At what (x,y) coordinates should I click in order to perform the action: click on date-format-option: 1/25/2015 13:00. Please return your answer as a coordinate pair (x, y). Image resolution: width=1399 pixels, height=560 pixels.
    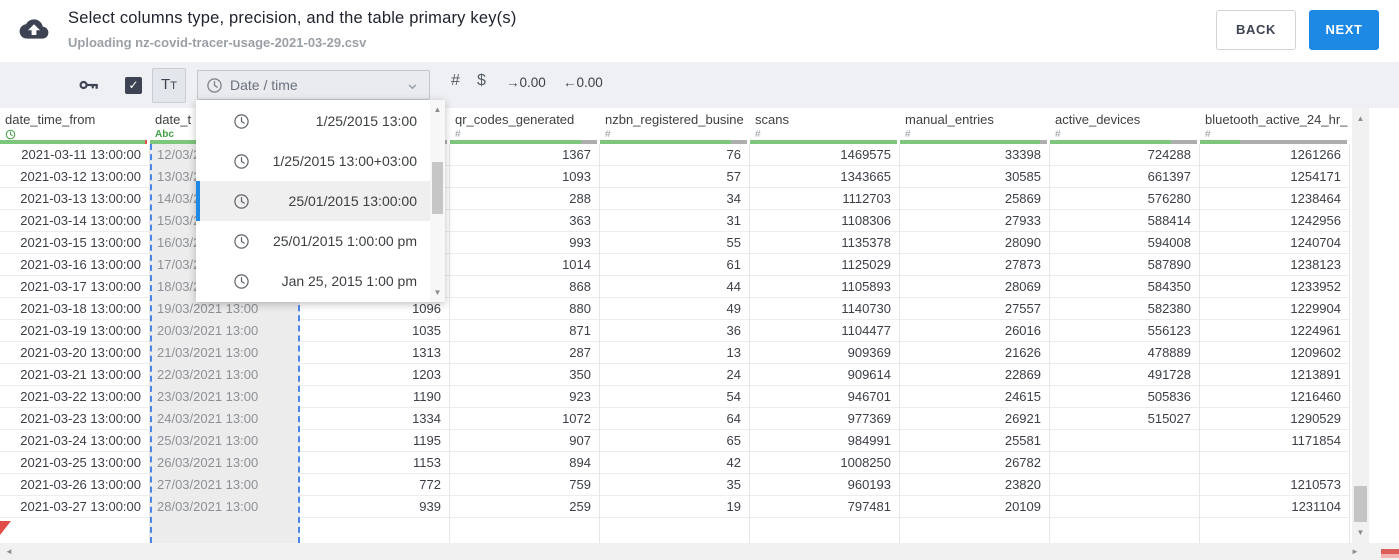
    Looking at the image, I should click on (313, 121).